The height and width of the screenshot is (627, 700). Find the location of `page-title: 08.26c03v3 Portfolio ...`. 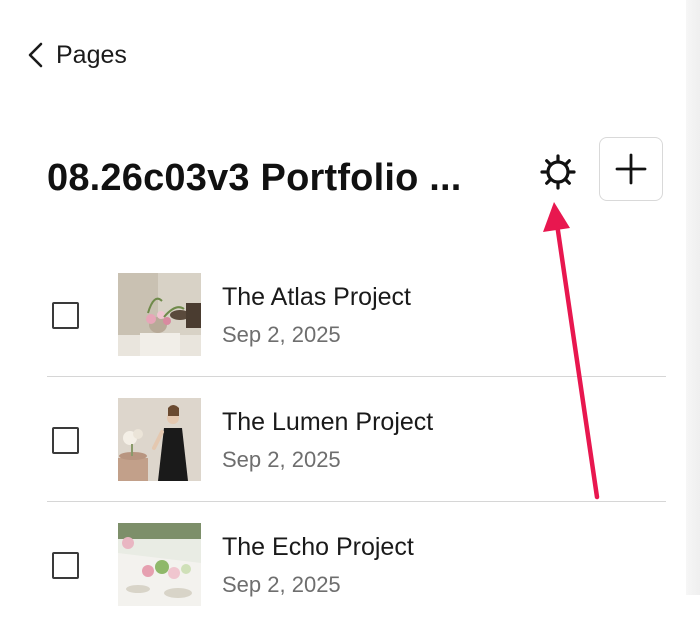

page-title: 08.26c03v3 Portfolio ... is located at coordinates (254, 178).